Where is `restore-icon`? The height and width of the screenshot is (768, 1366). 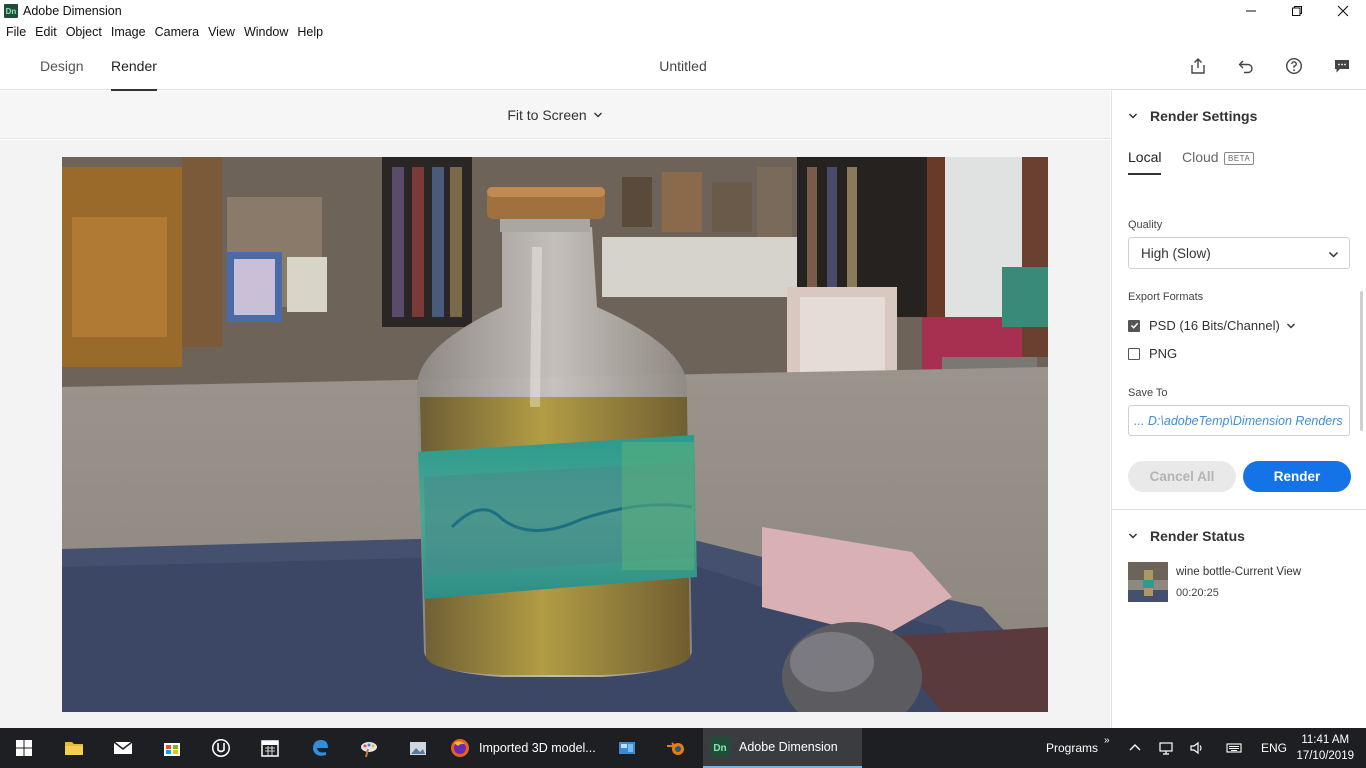 restore-icon is located at coordinates (1297, 11).